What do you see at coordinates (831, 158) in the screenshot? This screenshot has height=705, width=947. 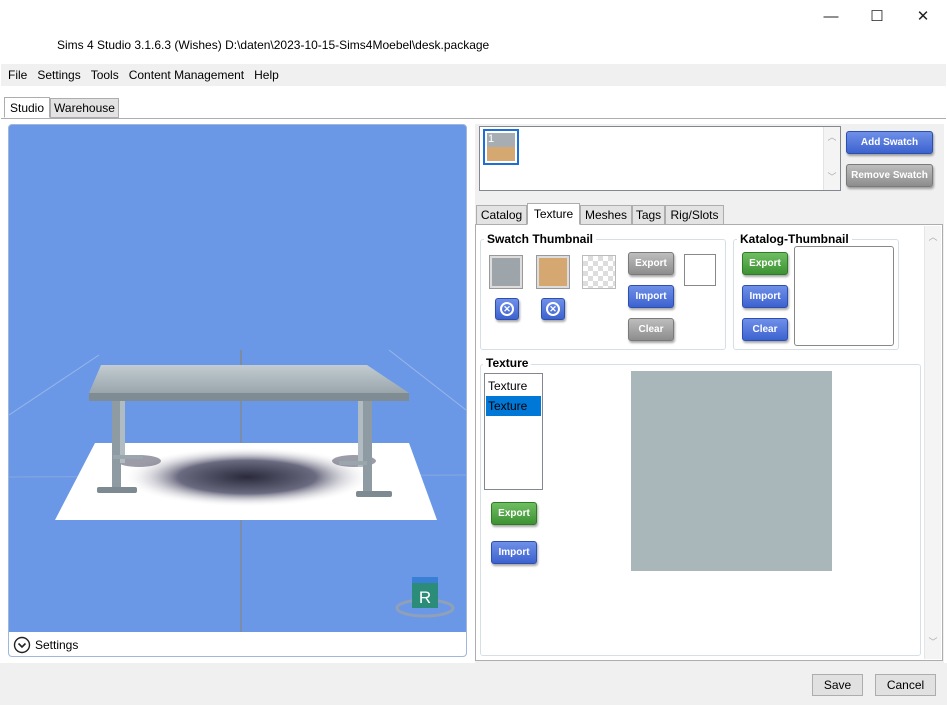 I see `swatch-list-scrollbar: ︿ ﹀` at bounding box center [831, 158].